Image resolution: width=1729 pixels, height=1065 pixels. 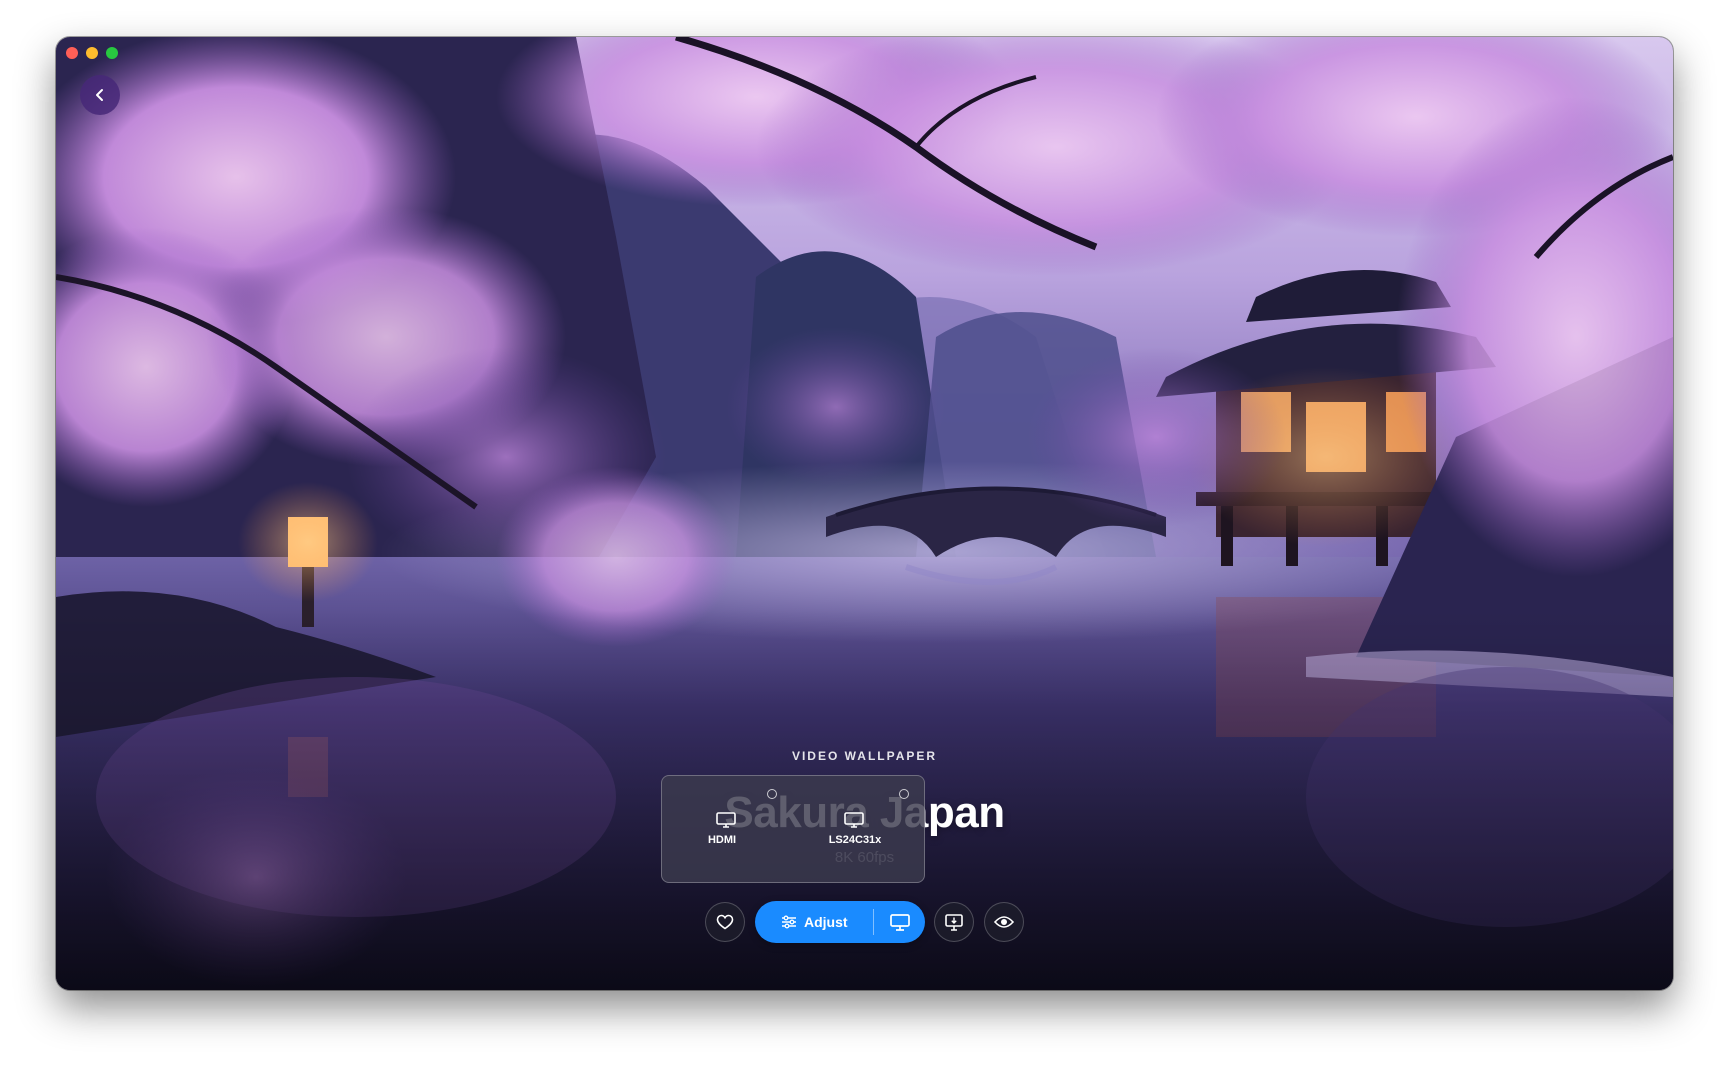 I want to click on eye-icon, so click(x=1004, y=922).